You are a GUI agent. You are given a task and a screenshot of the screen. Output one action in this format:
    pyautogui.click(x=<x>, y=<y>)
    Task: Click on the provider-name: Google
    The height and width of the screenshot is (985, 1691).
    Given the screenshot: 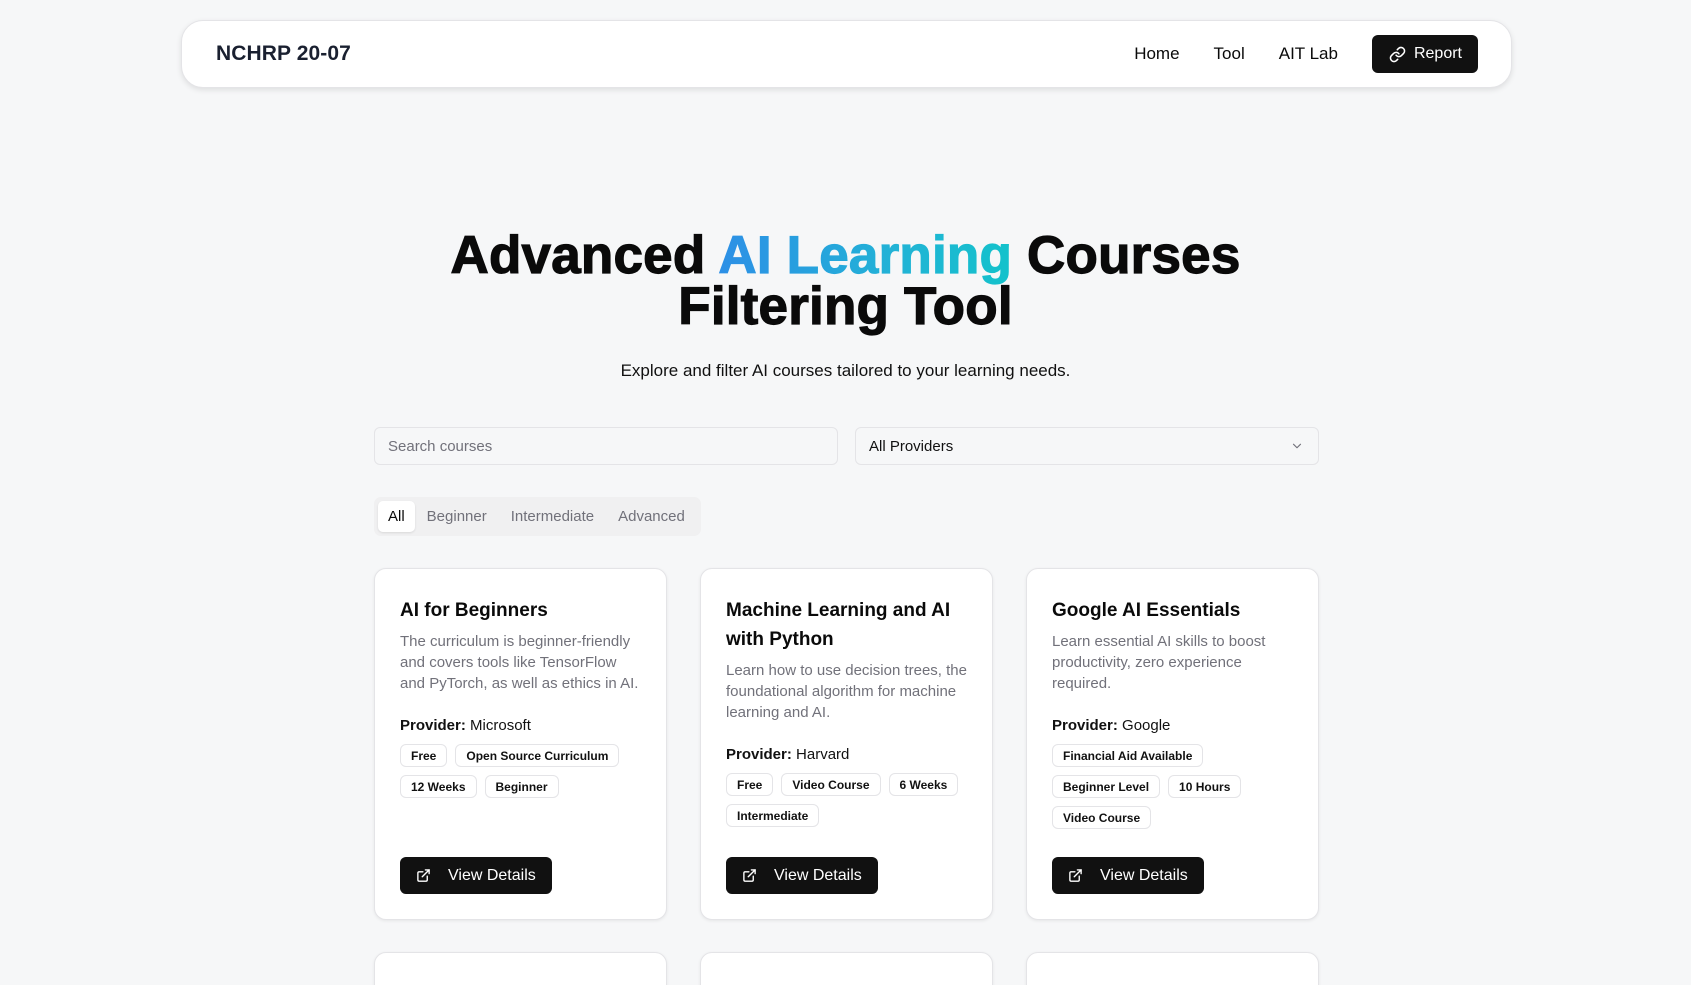 What is the action you would take?
    pyautogui.click(x=1146, y=725)
    